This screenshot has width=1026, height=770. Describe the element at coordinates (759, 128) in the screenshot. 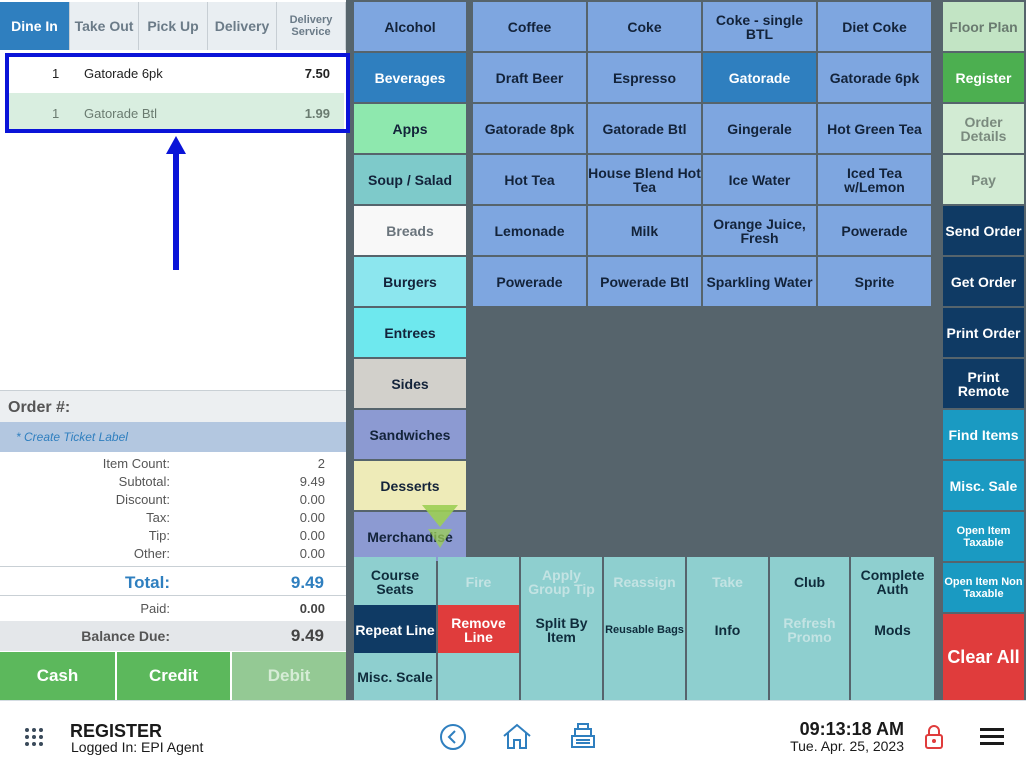

I see `item-gingerale: Gingerale` at that location.